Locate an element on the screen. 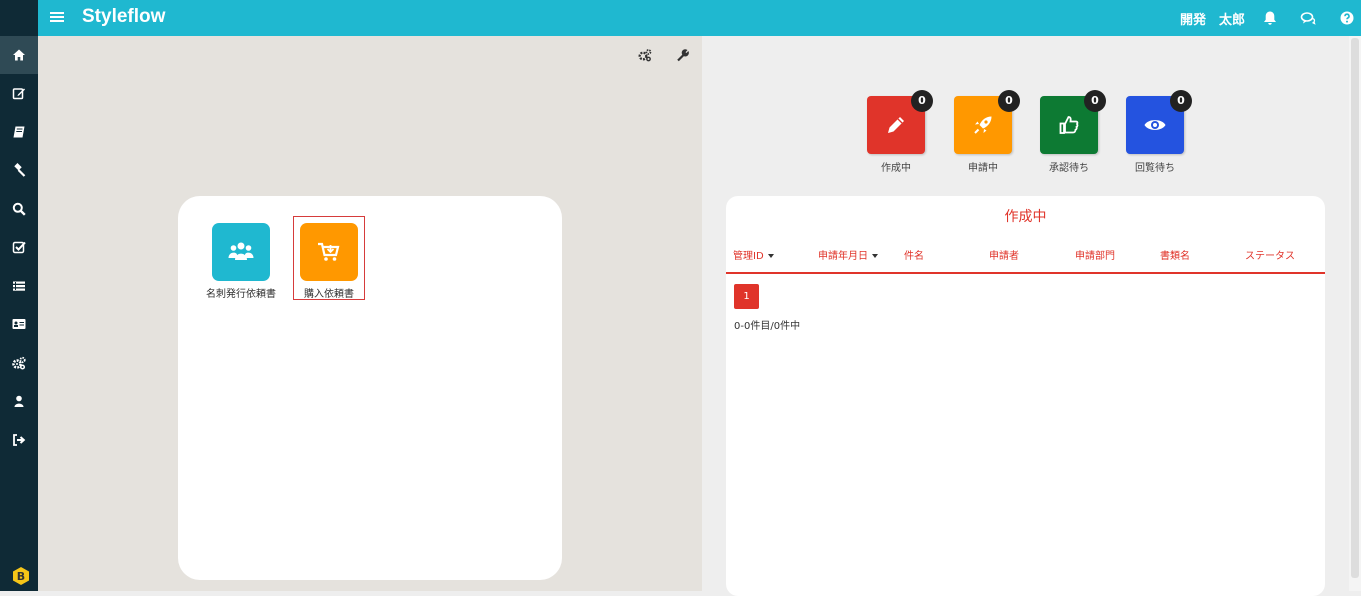  hamburger-menu-button is located at coordinates (58, 18).